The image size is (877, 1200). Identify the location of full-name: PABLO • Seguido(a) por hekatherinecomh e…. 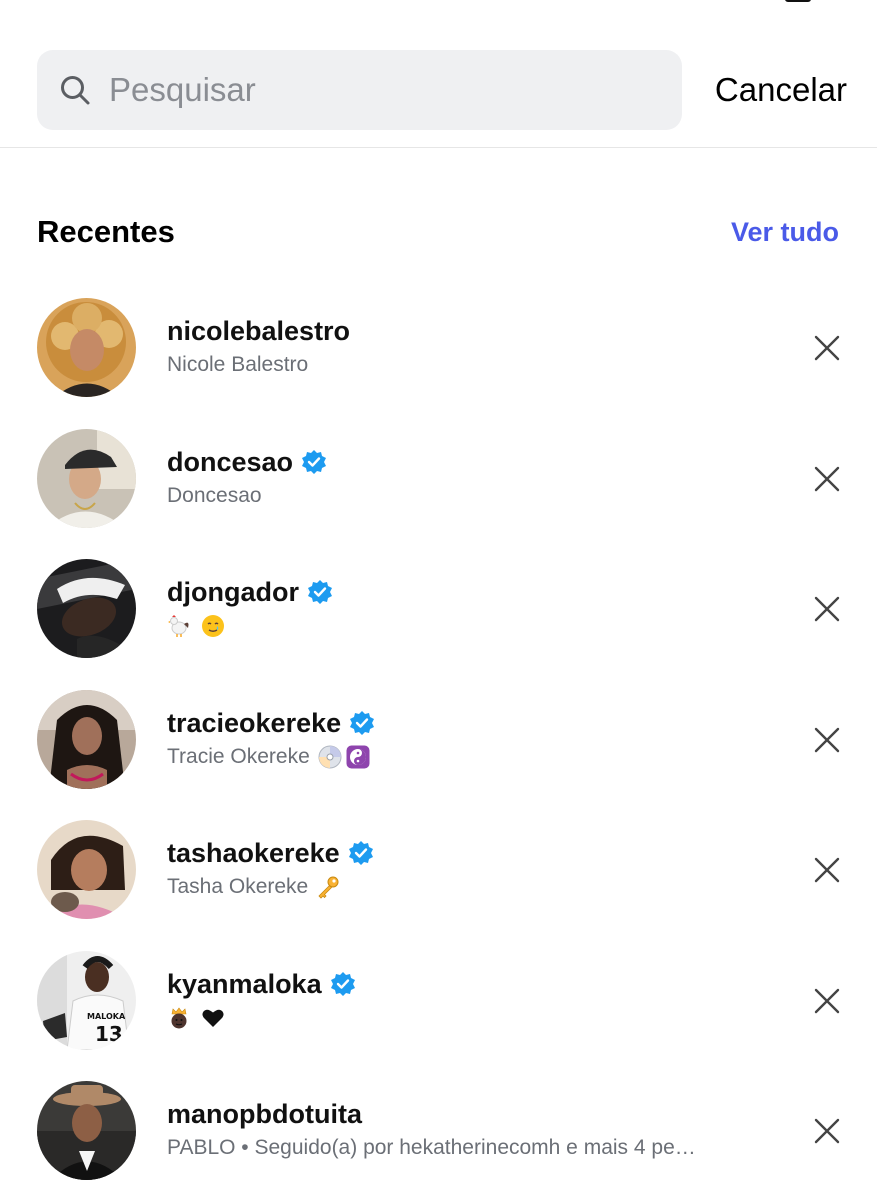
(431, 1147).